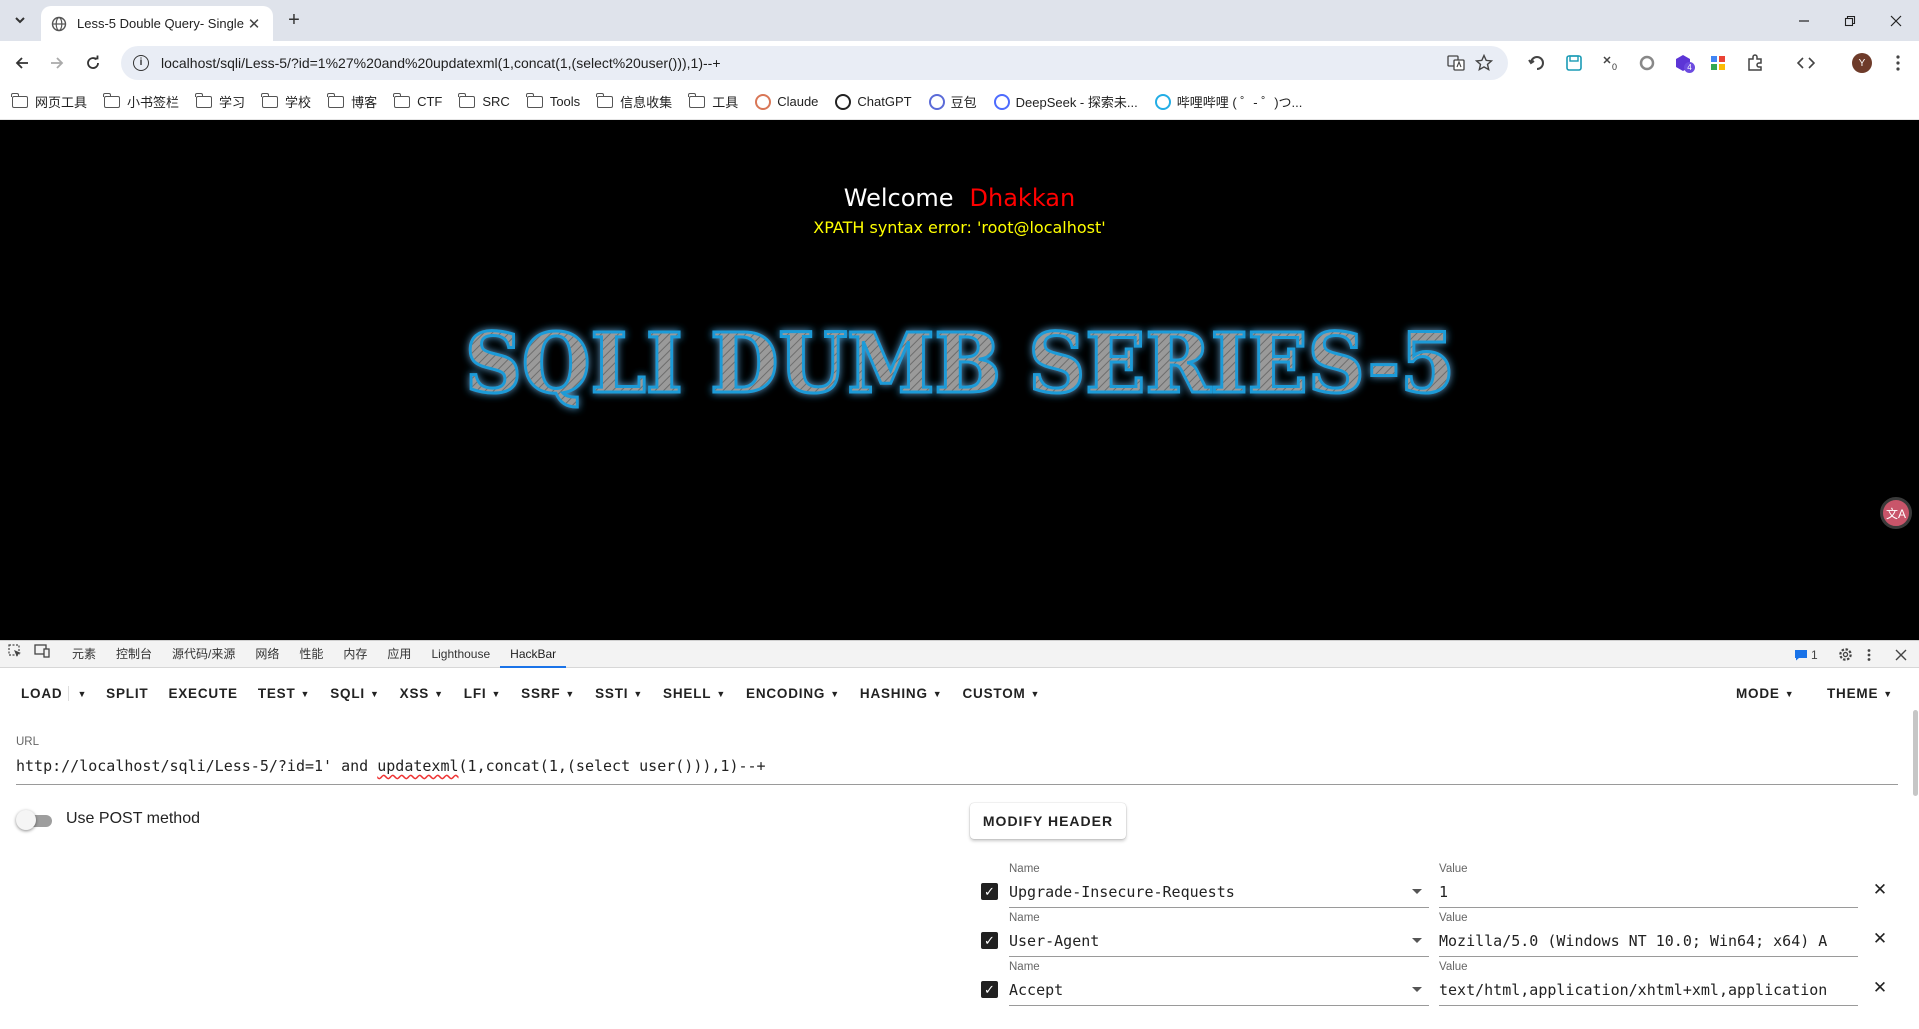  What do you see at coordinates (873, 101) in the screenshot?
I see `bookmark-item: ChatGPT` at bounding box center [873, 101].